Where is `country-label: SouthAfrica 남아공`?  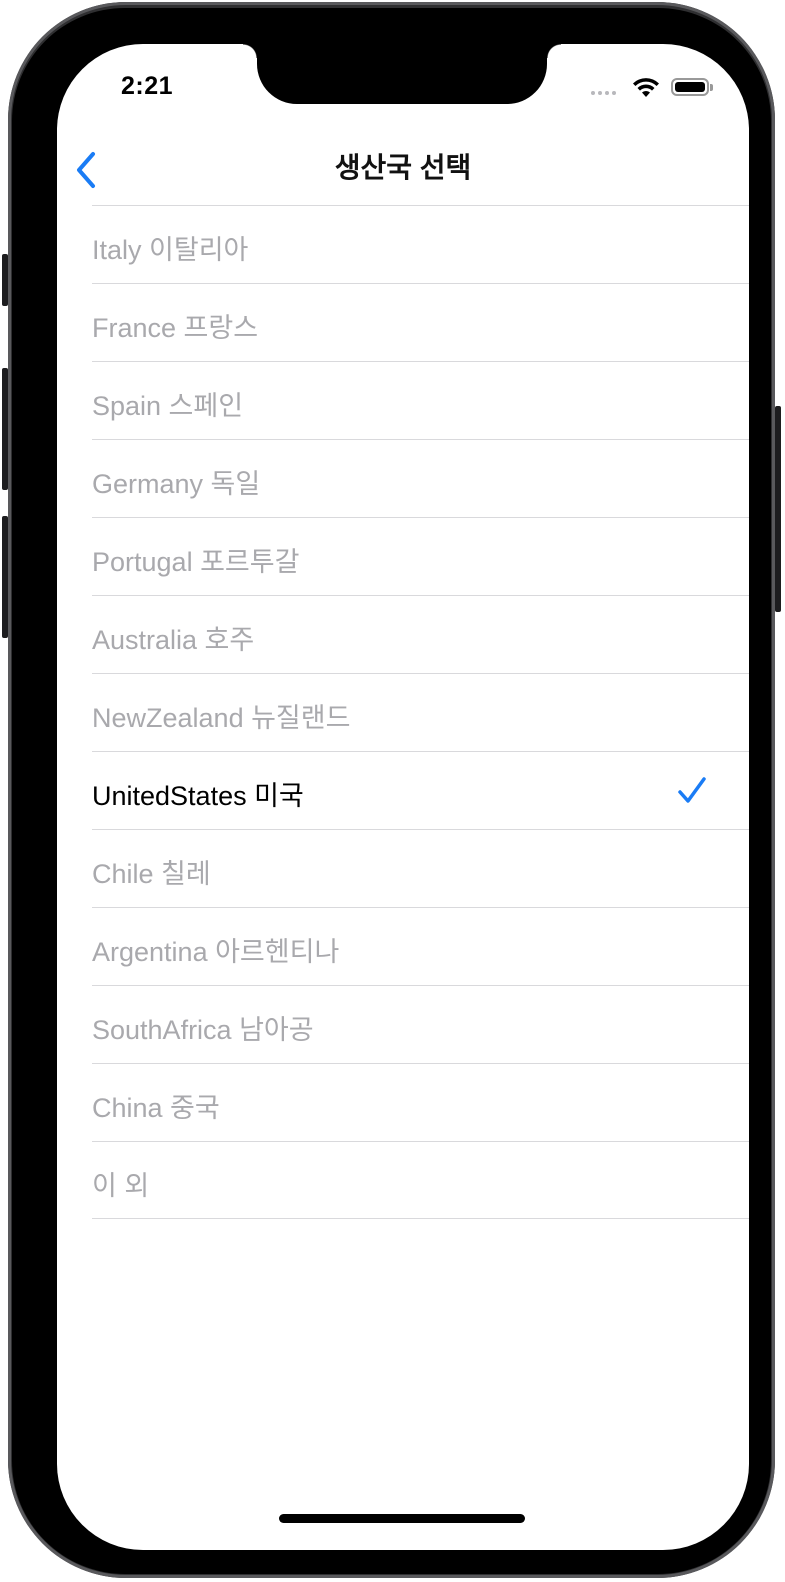
country-label: SouthAfrica 남아공 is located at coordinates (203, 1030).